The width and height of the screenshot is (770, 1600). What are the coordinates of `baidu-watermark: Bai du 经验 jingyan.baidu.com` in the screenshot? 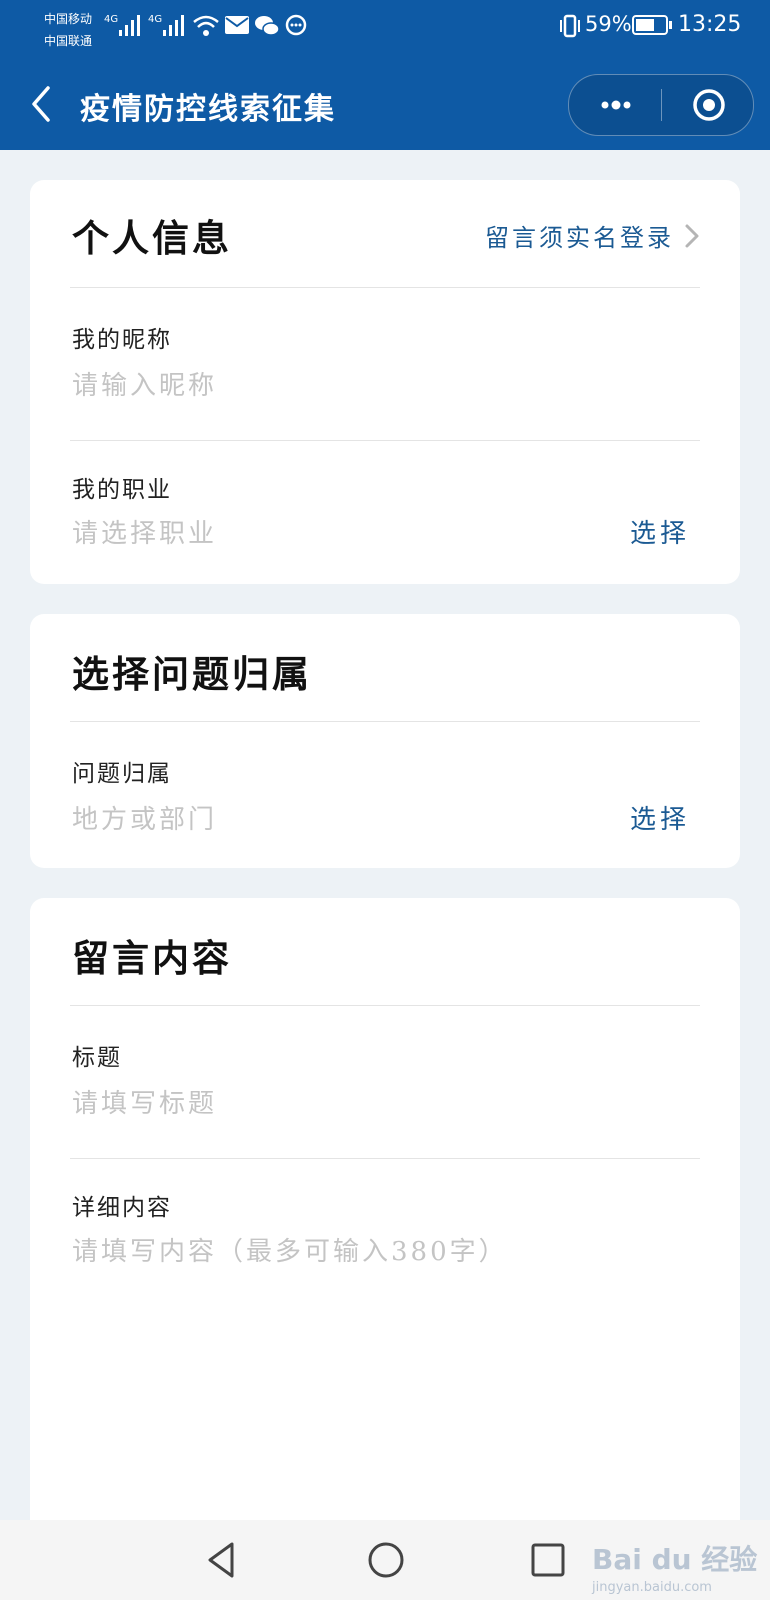 It's located at (674, 1566).